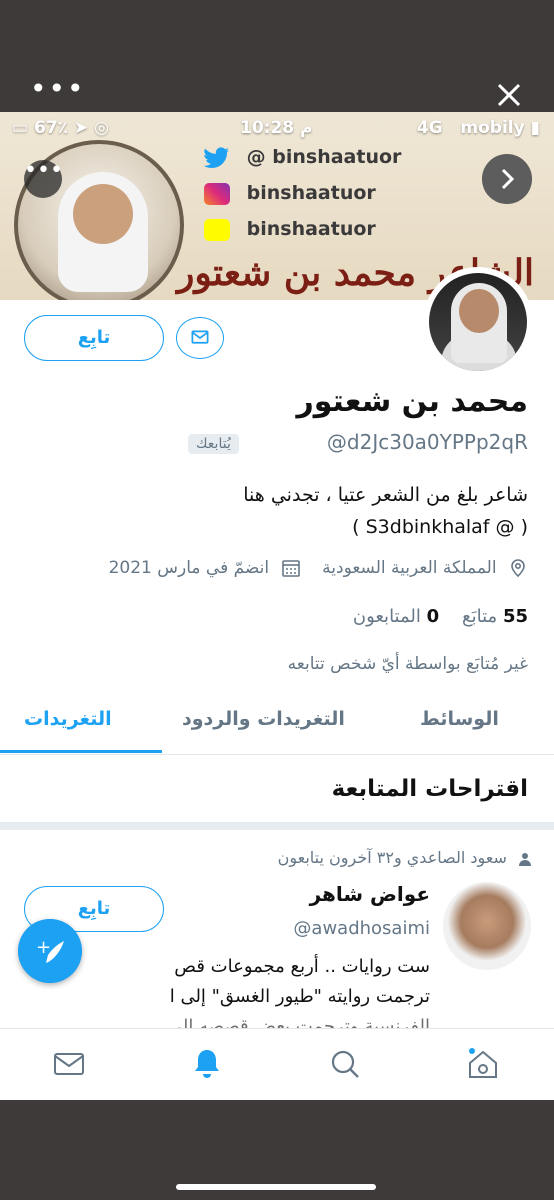 This screenshot has height=1200, width=554. What do you see at coordinates (81, 751) in the screenshot?
I see `active-tab-indicator` at bounding box center [81, 751].